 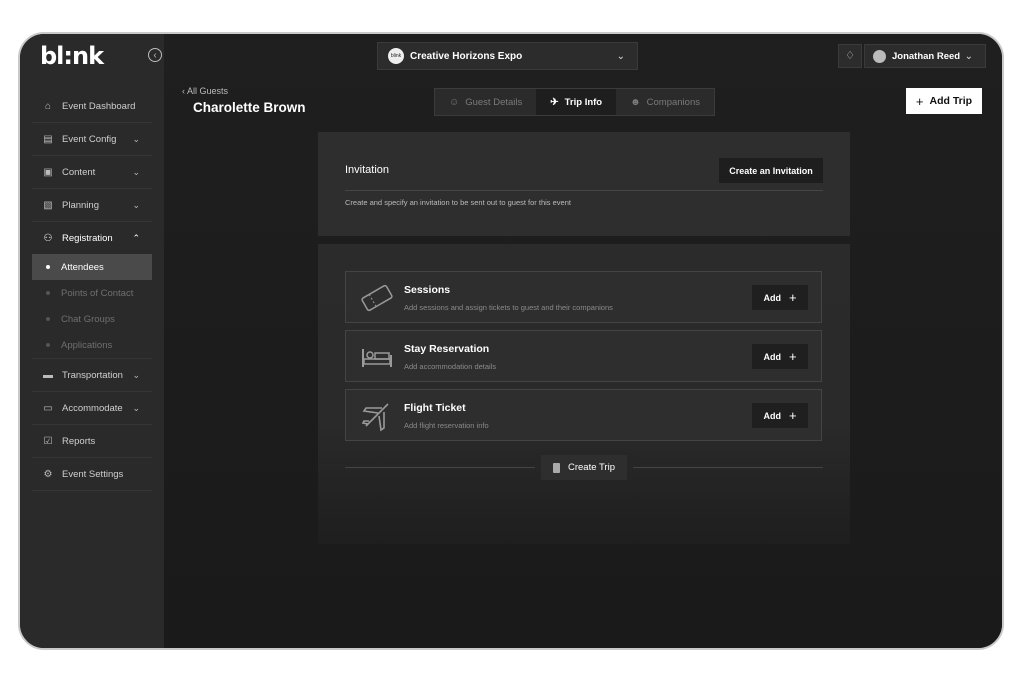 What do you see at coordinates (635, 102) in the screenshot?
I see `group-icon: ☻` at bounding box center [635, 102].